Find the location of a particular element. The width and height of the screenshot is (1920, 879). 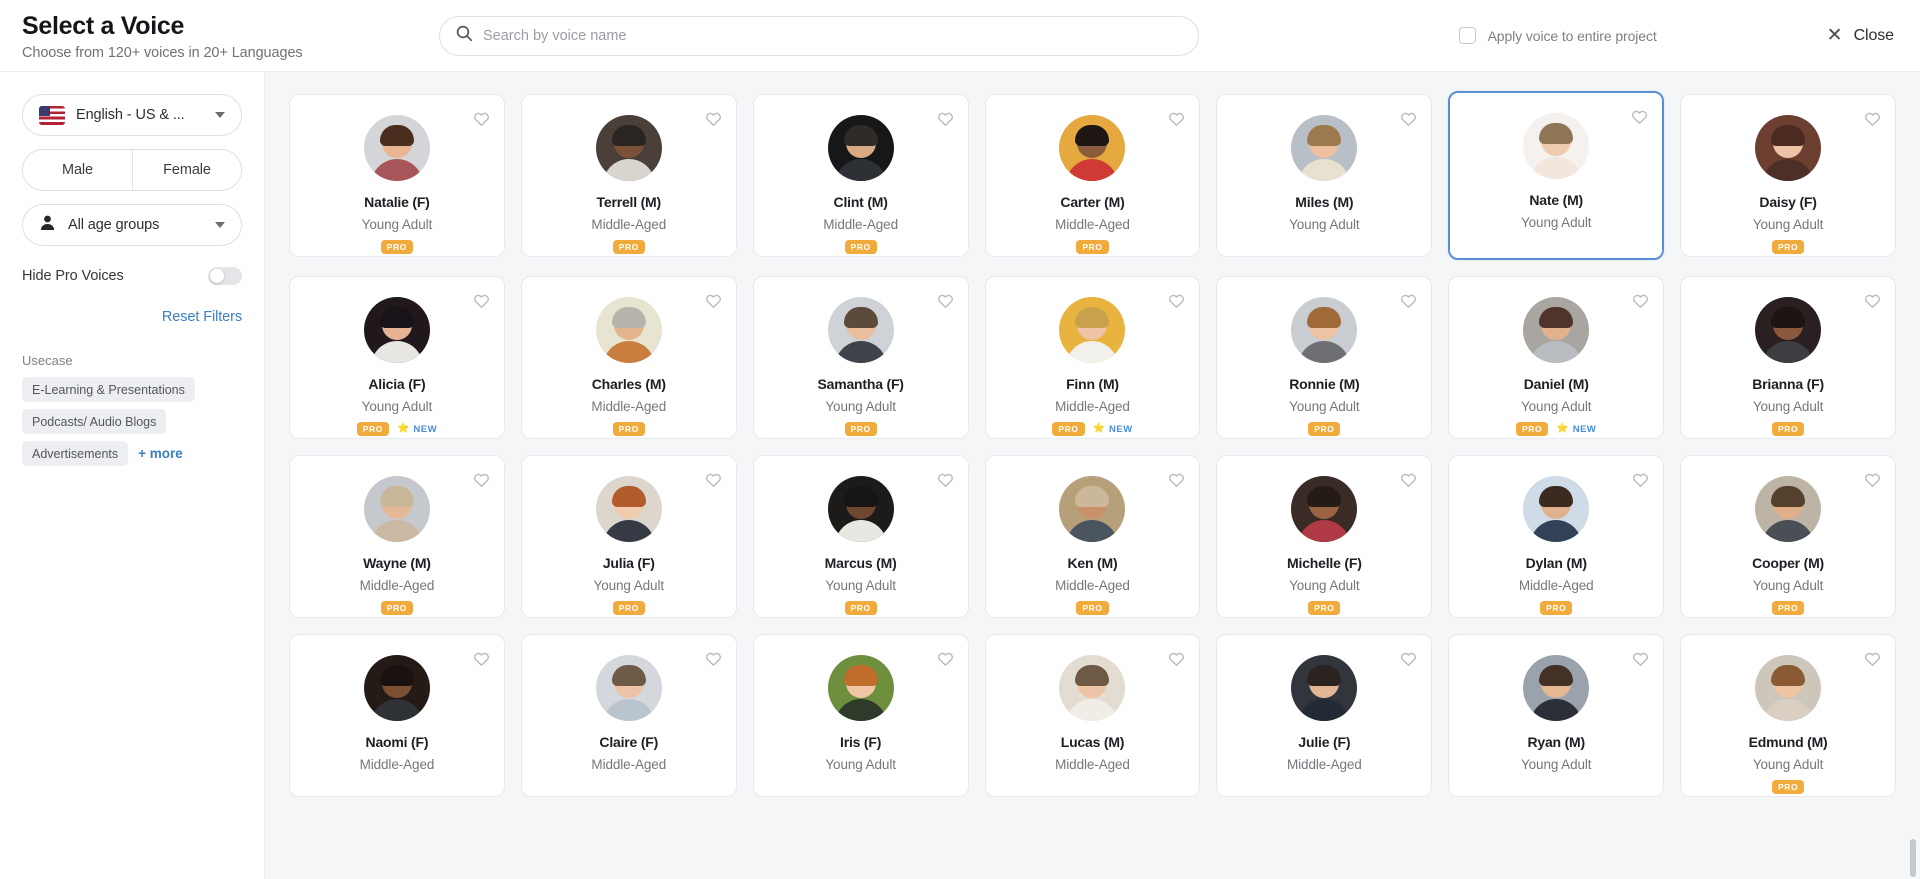

voice-card: Terrell (M) Middle-Aged PRO is located at coordinates (628, 175).